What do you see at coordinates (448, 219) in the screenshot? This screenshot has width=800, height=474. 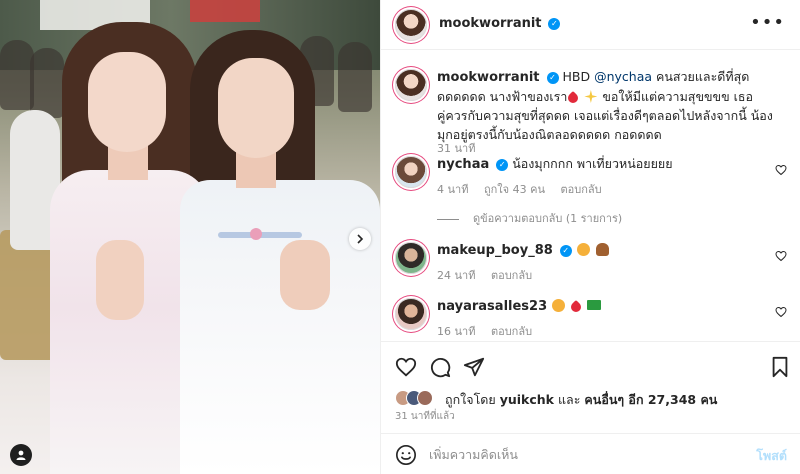 I see `replies-divider` at bounding box center [448, 219].